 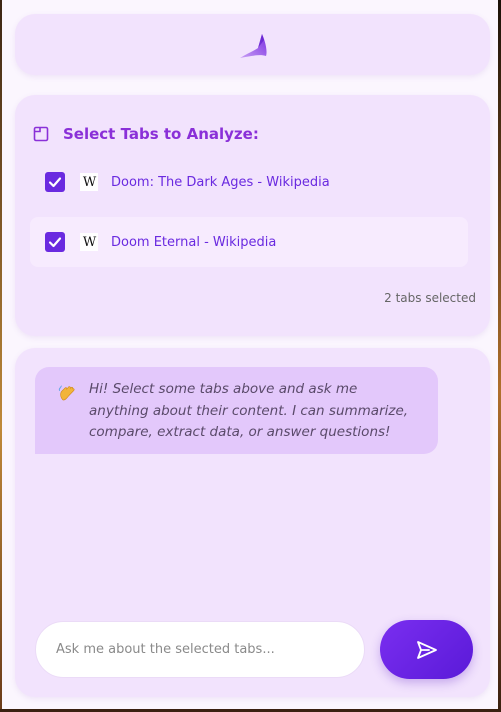 I want to click on header-card, so click(x=252, y=44).